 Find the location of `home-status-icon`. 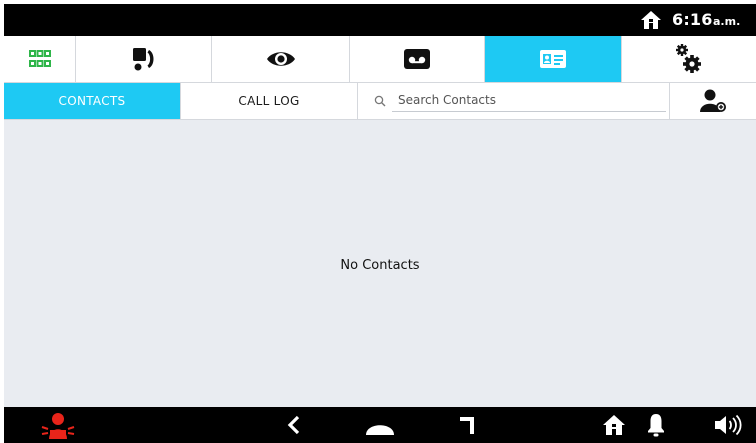

home-status-icon is located at coordinates (614, 425).